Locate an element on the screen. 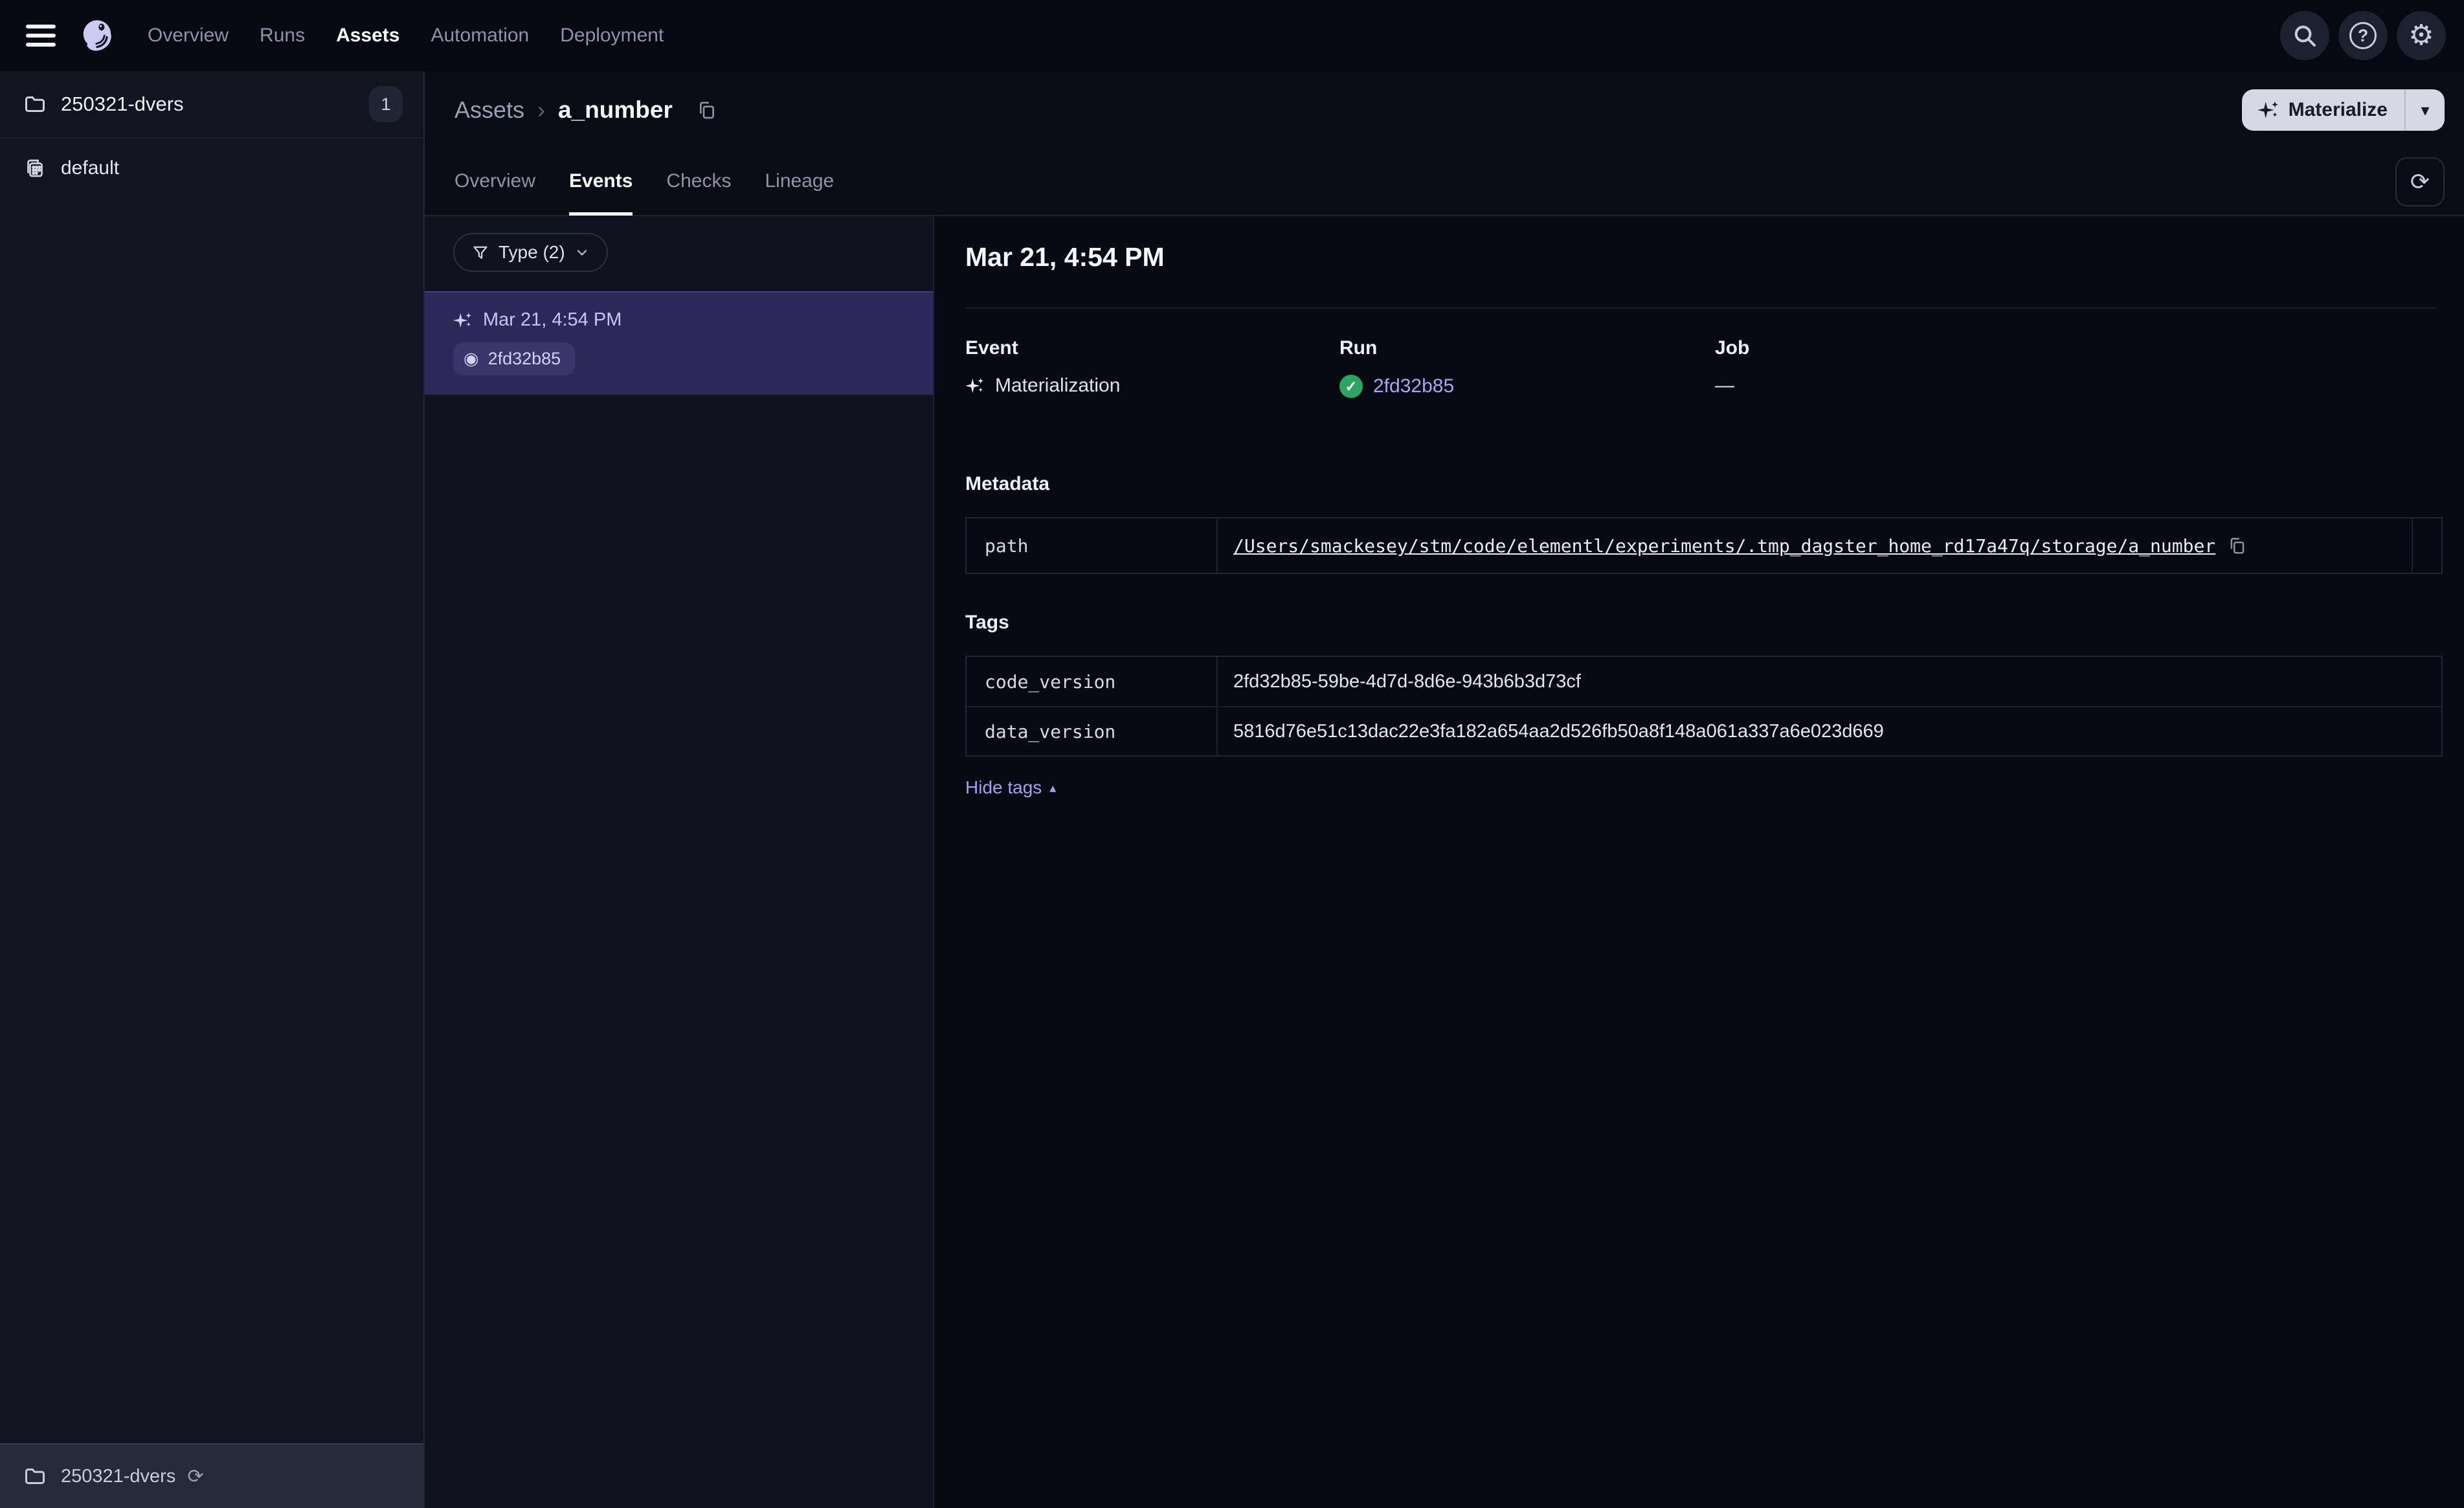  run-success-icon: ✓ is located at coordinates (1351, 386).